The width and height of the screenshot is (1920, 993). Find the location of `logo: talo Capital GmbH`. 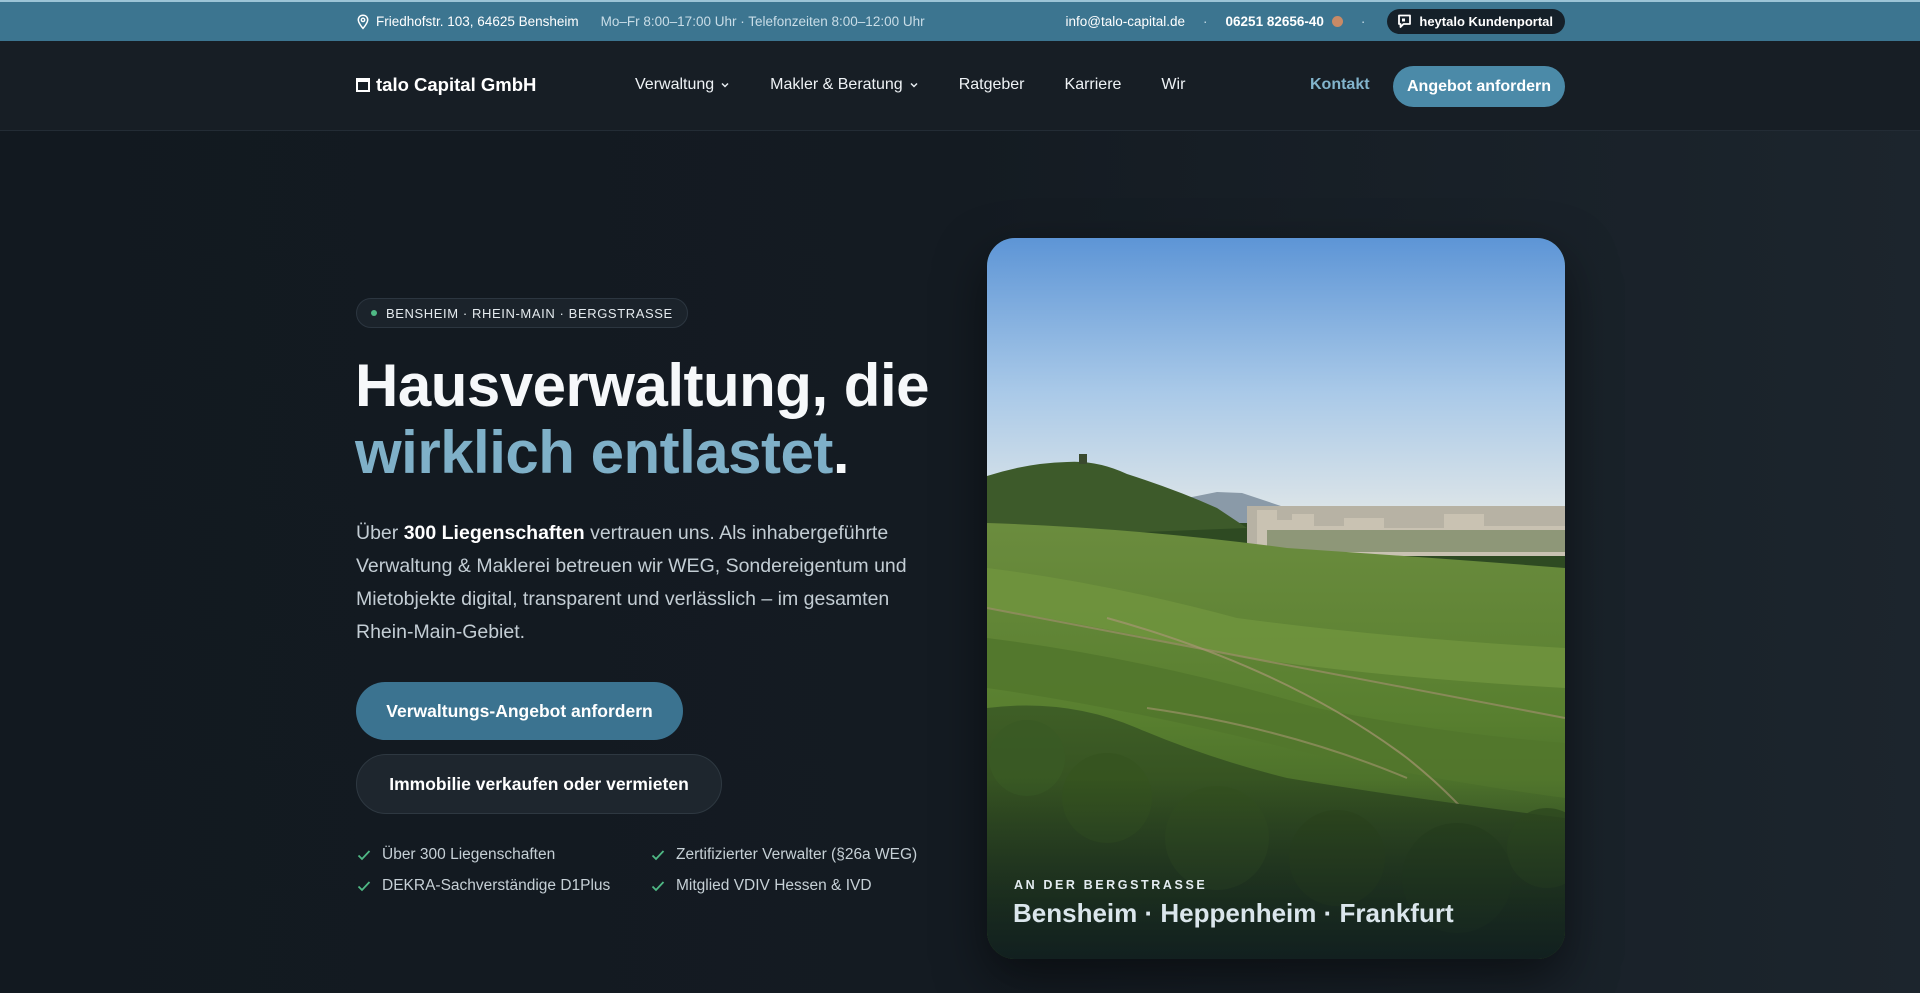

logo: talo Capital GmbH is located at coordinates (446, 85).